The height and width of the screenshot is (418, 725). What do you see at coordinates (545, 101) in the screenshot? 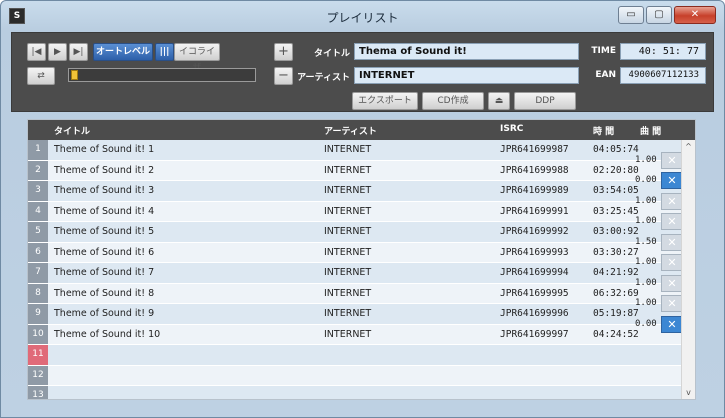
I see `ddp-button: DDP` at bounding box center [545, 101].